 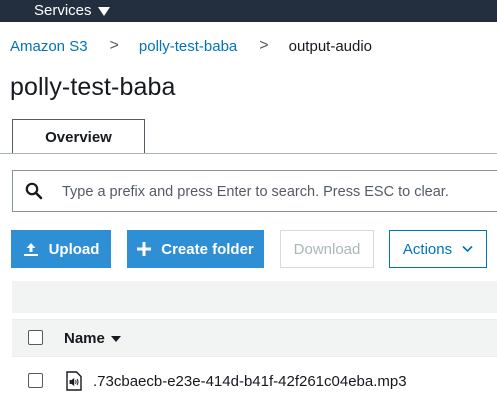 I want to click on actions-label: Actions, so click(x=427, y=249).